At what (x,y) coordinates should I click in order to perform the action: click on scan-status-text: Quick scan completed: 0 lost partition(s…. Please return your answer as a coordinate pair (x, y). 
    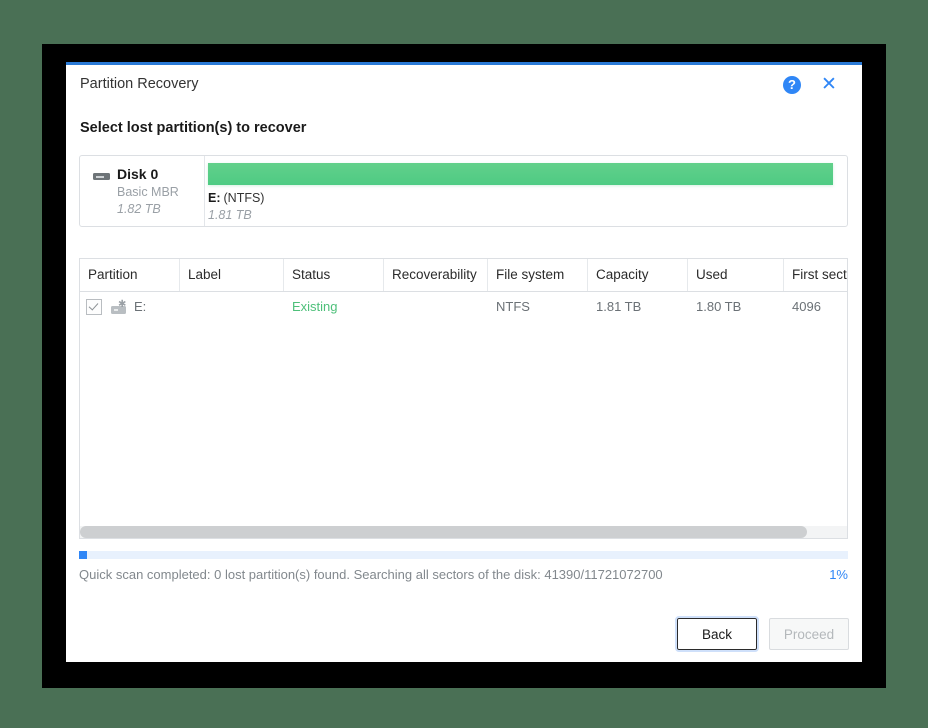
    Looking at the image, I should click on (371, 574).